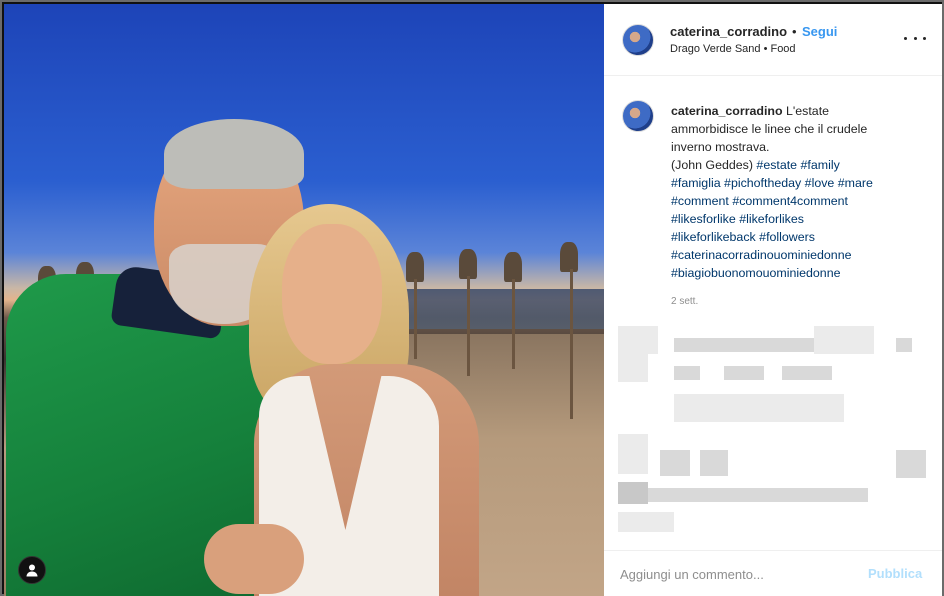 The width and height of the screenshot is (944, 596). I want to click on hashtag: #likesforlike, so click(703, 219).